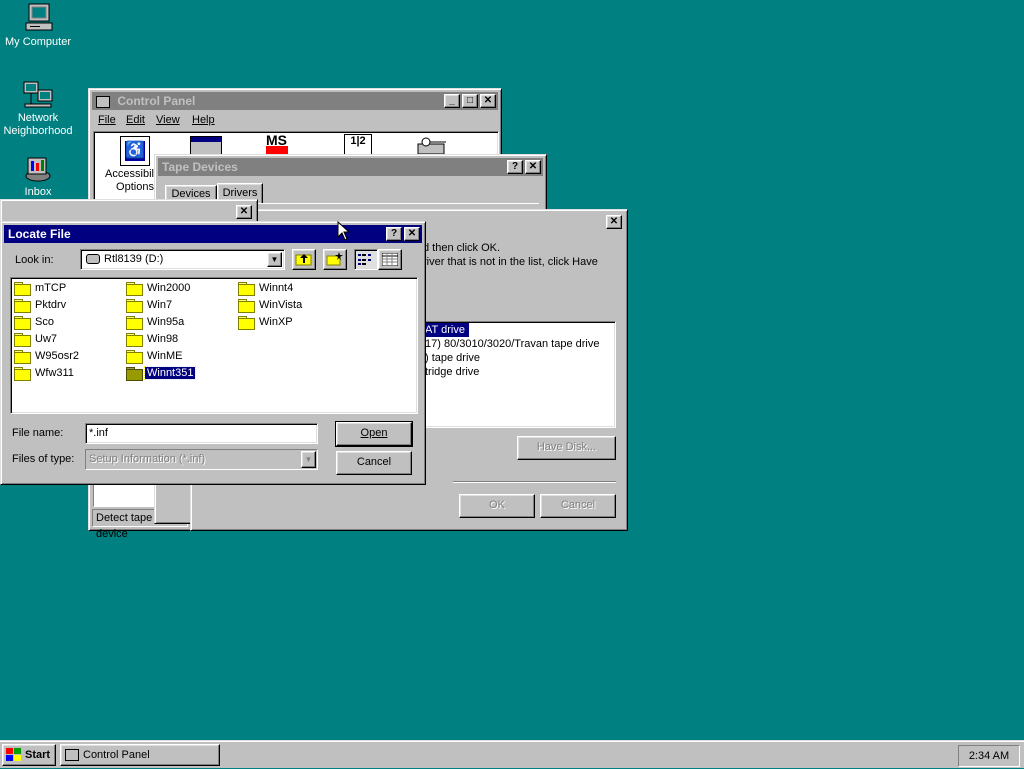 This screenshot has width=1024, height=769. What do you see at coordinates (512, 344) in the screenshot?
I see `driver-list-item: 17) 80/3010/3020/Travan tape drive` at bounding box center [512, 344].